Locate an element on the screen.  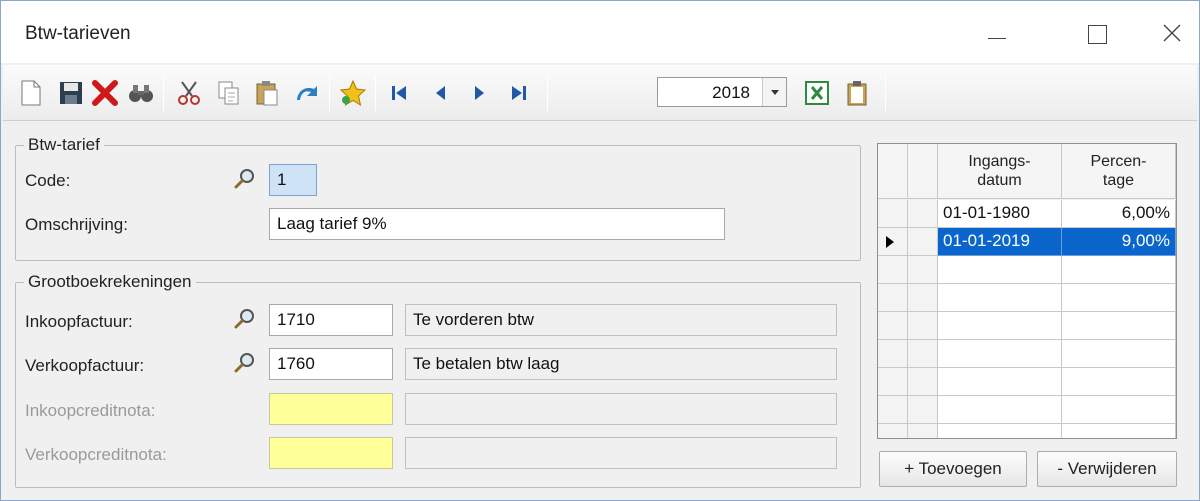
save-icon is located at coordinates (71, 93).